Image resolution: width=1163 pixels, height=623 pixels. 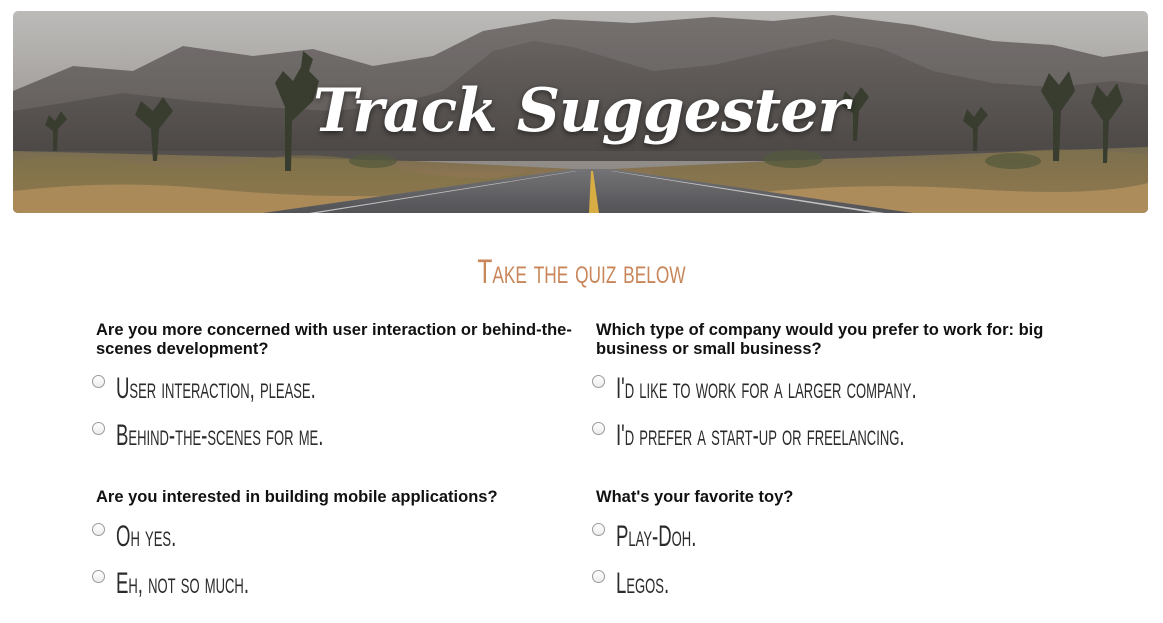 I want to click on option-legos: Legos., so click(x=834, y=589).